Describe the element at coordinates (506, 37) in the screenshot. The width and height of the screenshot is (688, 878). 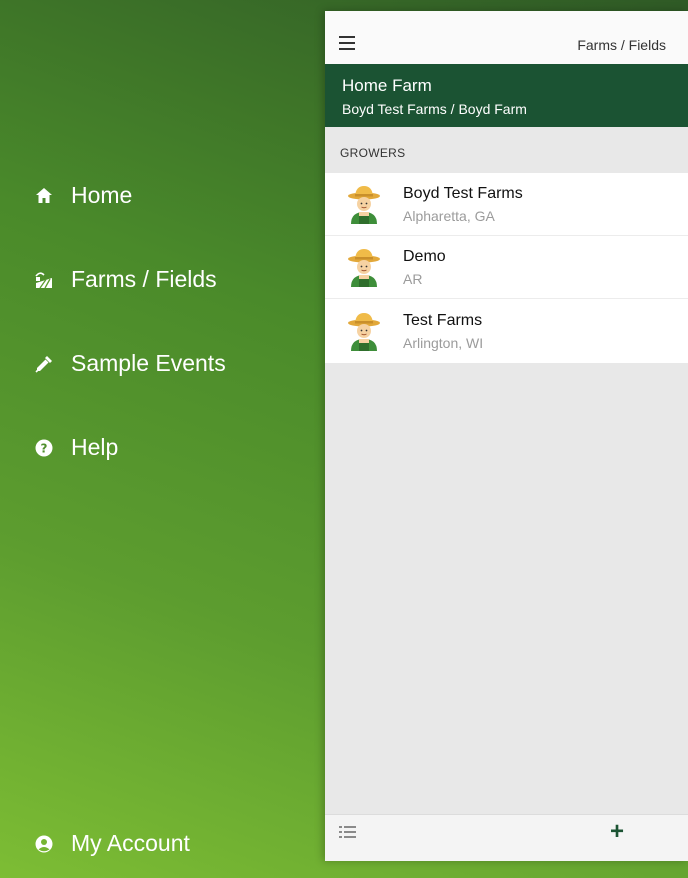
I see `top-bar: Farms / Fields` at that location.